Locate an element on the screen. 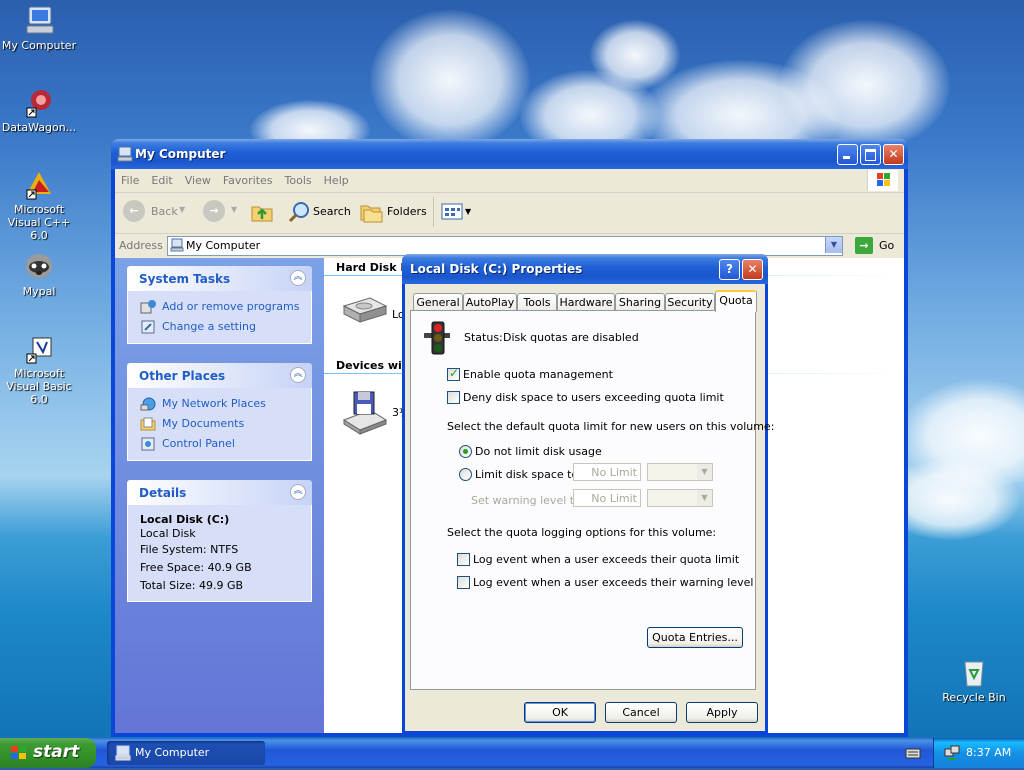 The height and width of the screenshot is (770, 1024). address-input: My Computer ▼ is located at coordinates (505, 246).